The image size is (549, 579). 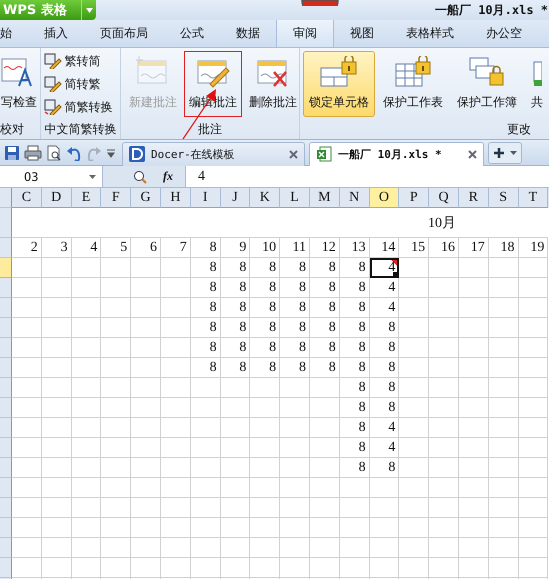 I want to click on column-header: K, so click(x=265, y=198).